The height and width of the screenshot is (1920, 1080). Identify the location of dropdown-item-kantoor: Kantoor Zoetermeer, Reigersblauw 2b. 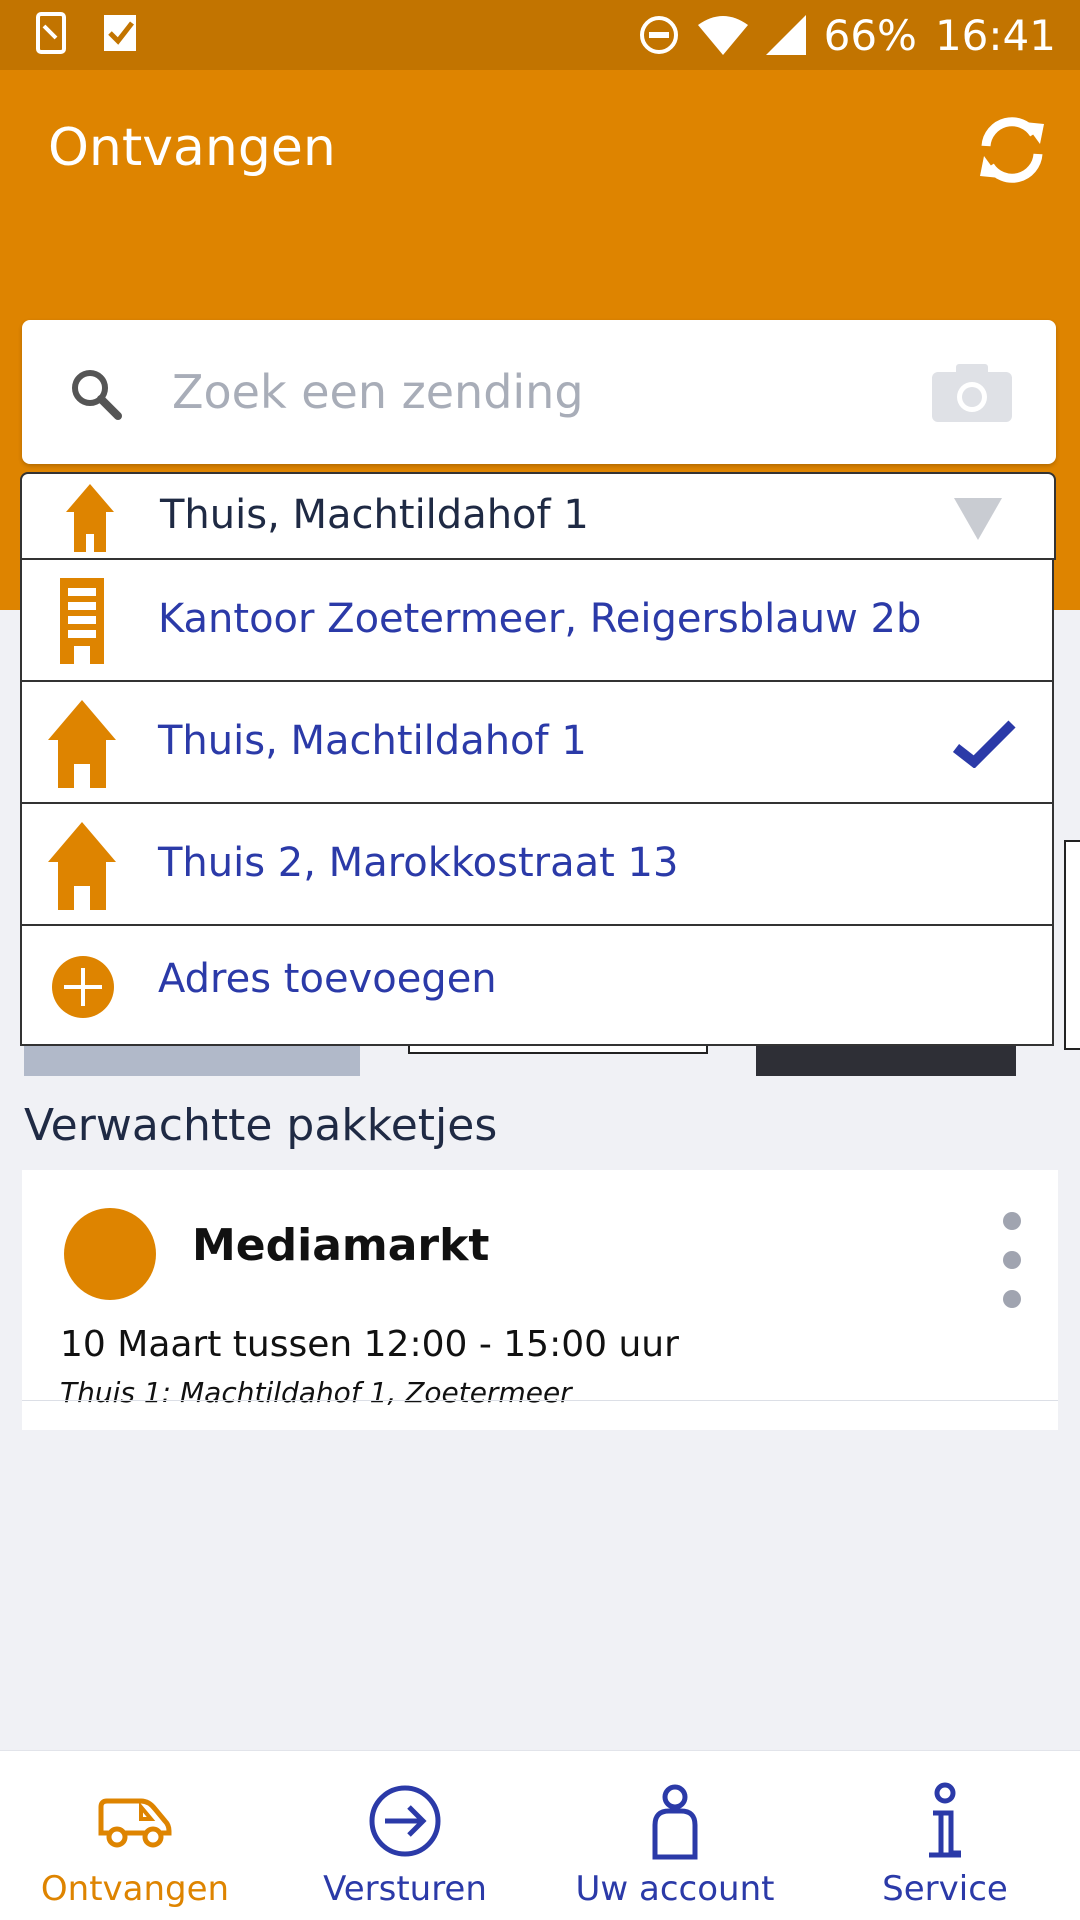
(537, 621).